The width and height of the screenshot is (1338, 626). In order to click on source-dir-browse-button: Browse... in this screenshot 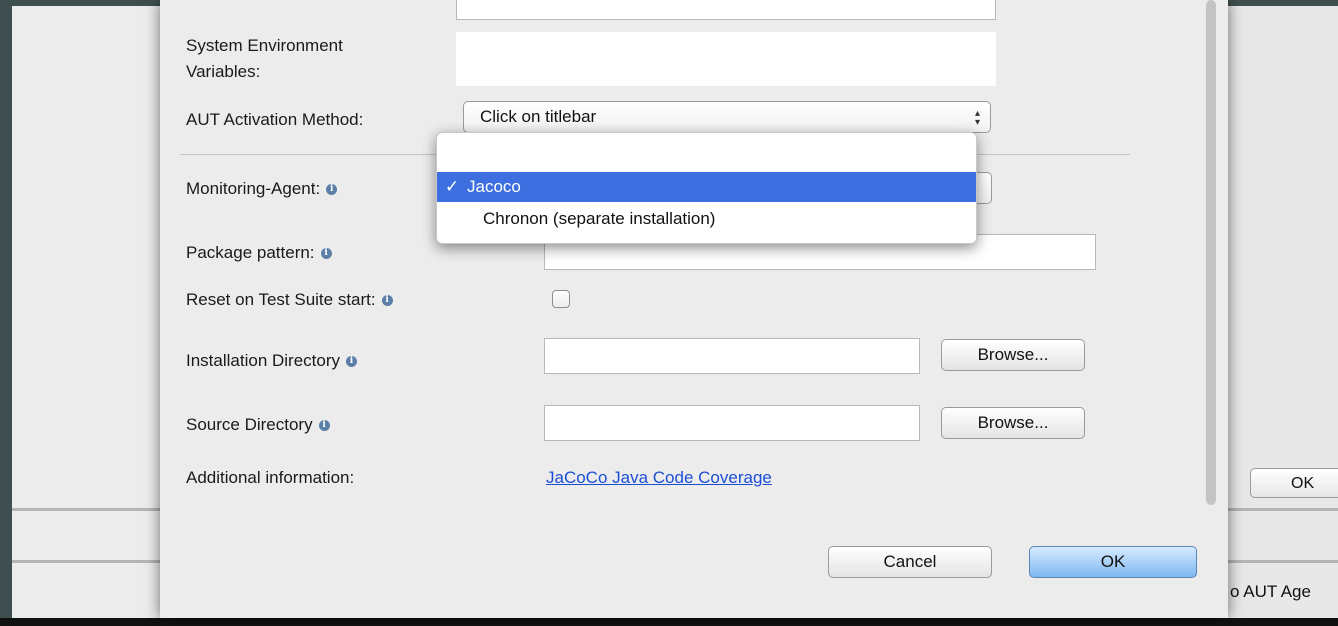, I will do `click(1013, 423)`.